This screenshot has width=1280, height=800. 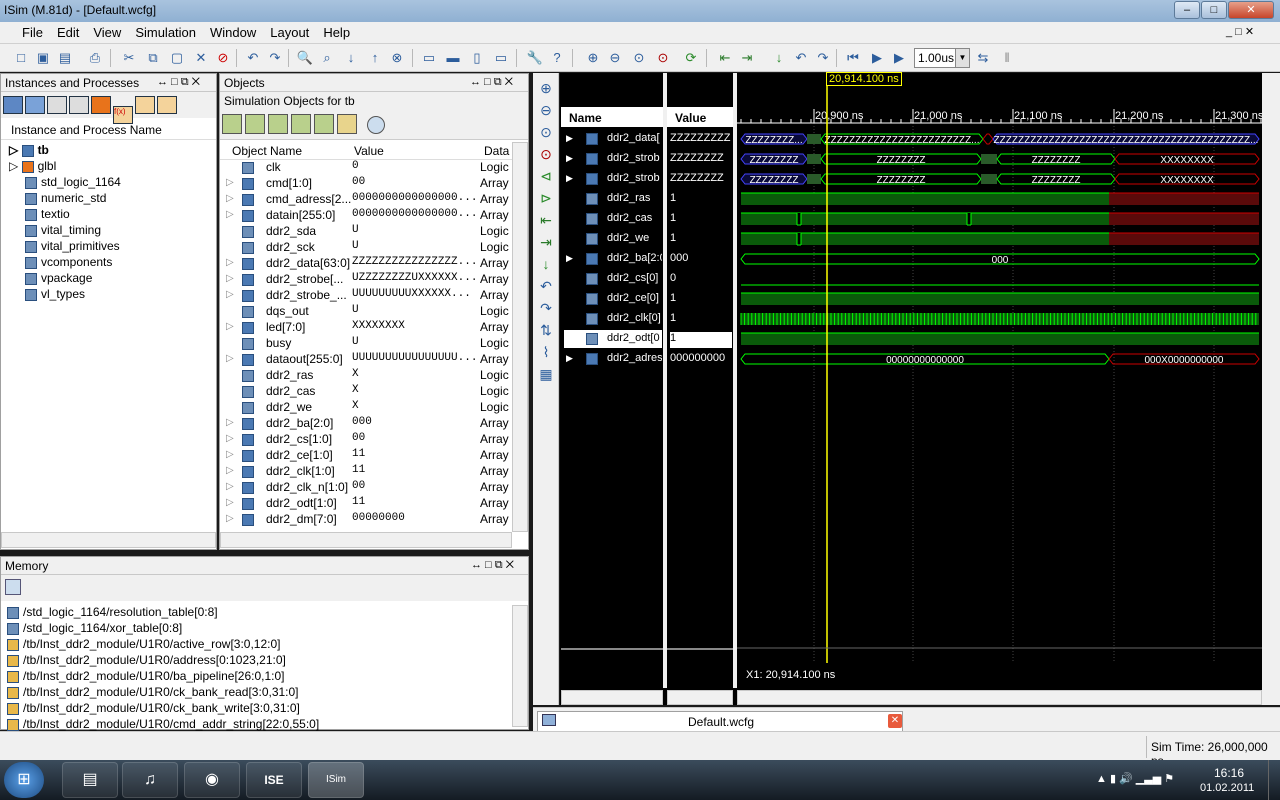 What do you see at coordinates (546, 220) in the screenshot?
I see `prev-transition-icon: ⇤` at bounding box center [546, 220].